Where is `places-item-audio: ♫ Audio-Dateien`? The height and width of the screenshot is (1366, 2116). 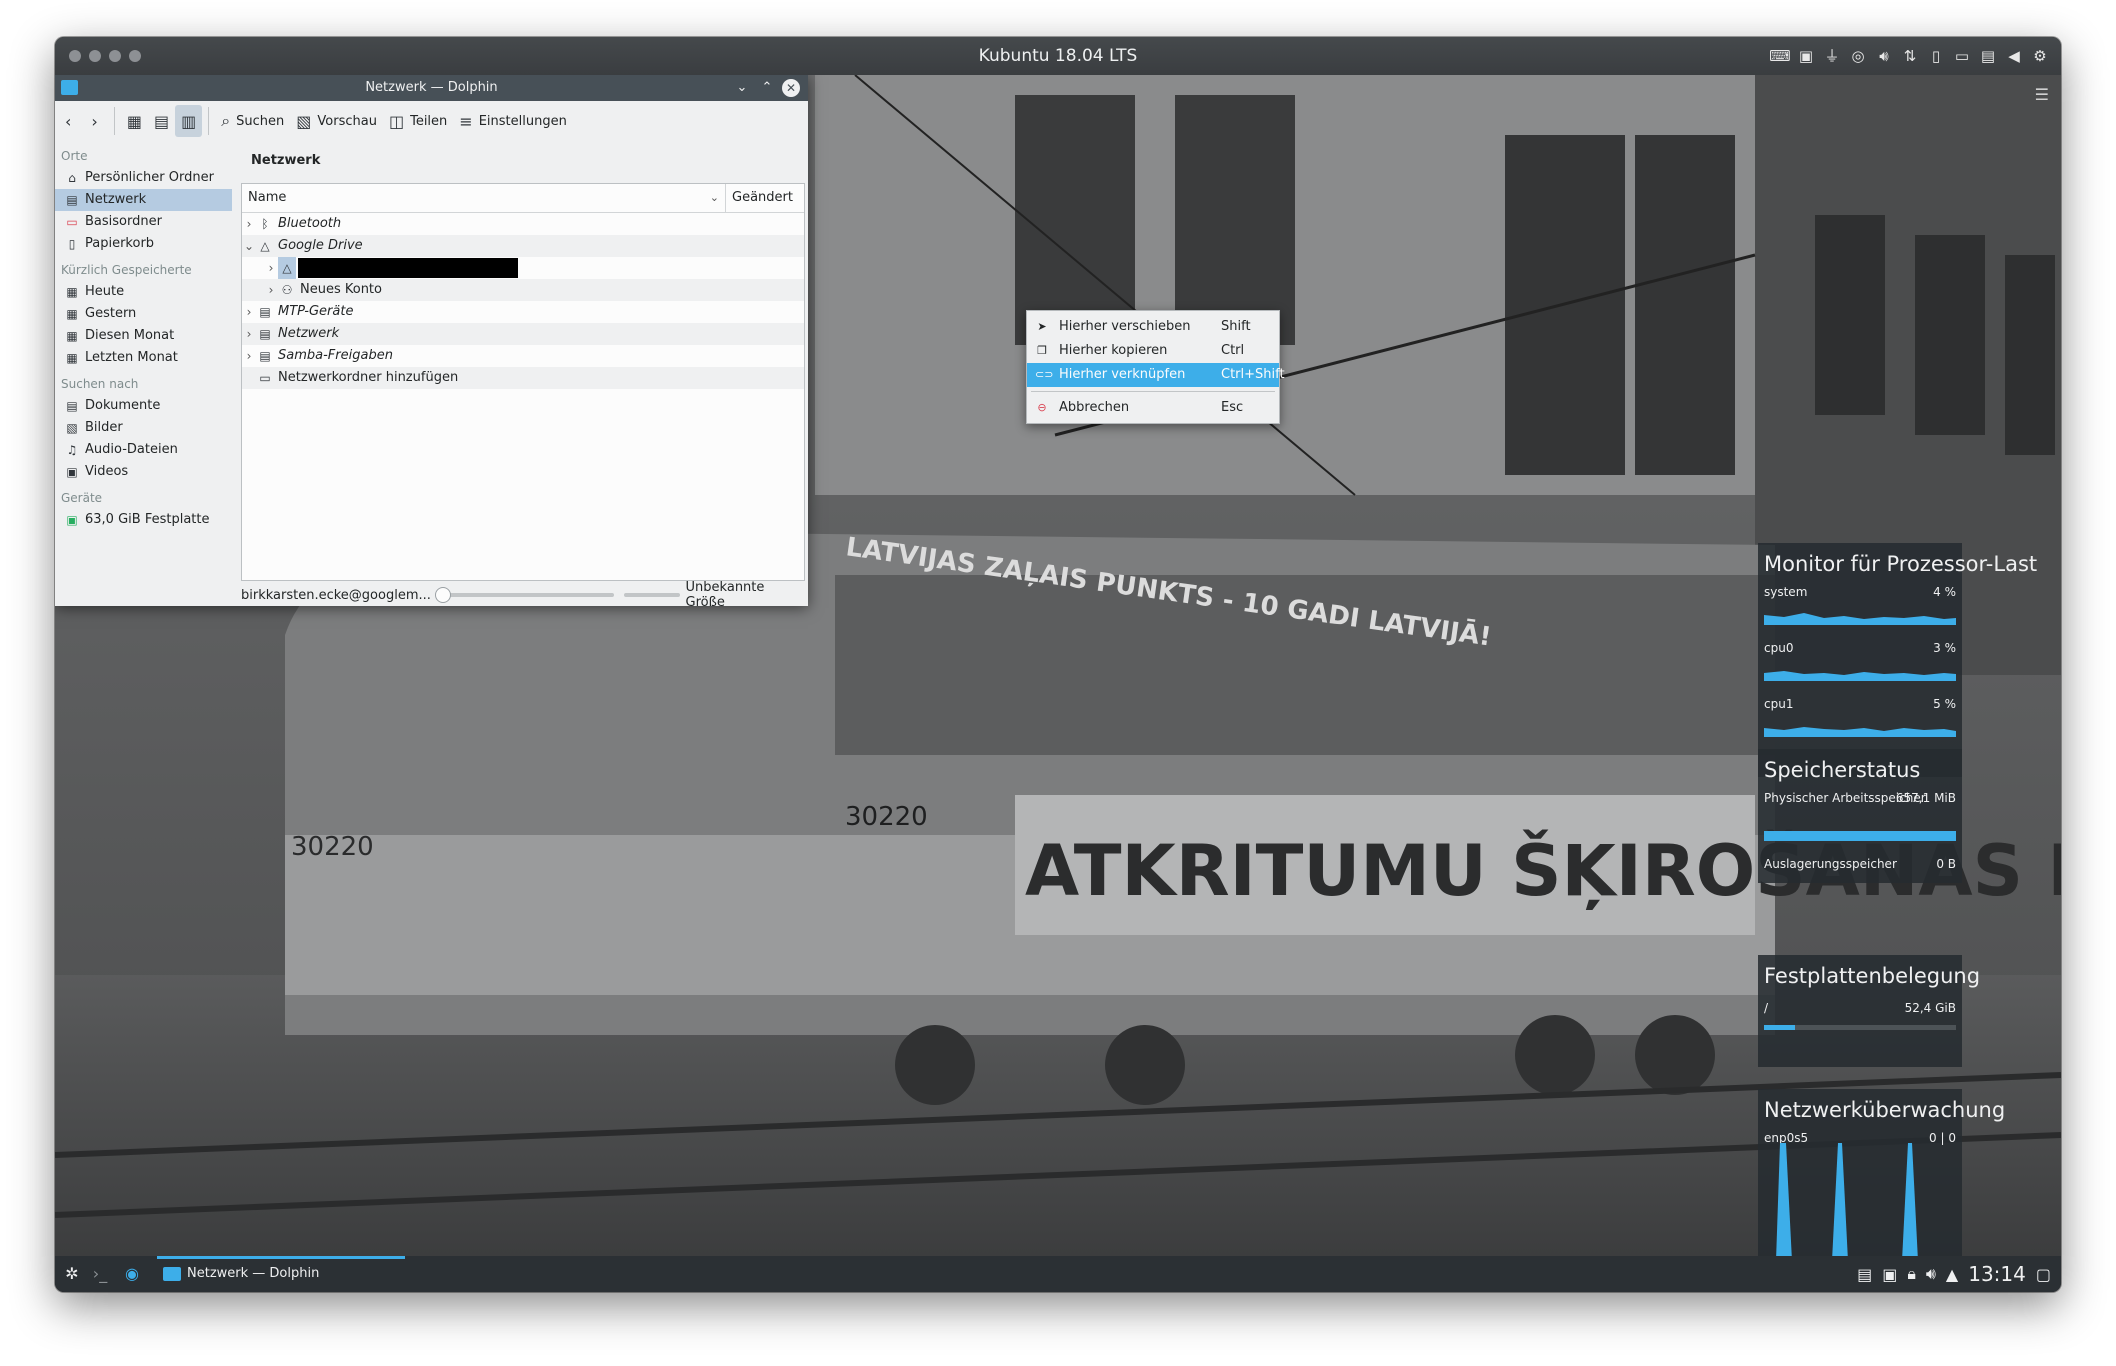 places-item-audio: ♫ Audio-Dateien is located at coordinates (145, 450).